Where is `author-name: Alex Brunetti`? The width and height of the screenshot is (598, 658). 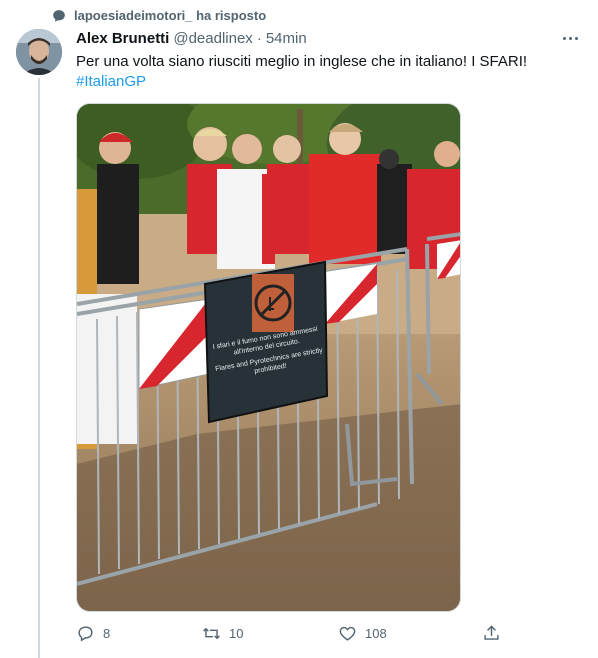
author-name: Alex Brunetti is located at coordinates (122, 38).